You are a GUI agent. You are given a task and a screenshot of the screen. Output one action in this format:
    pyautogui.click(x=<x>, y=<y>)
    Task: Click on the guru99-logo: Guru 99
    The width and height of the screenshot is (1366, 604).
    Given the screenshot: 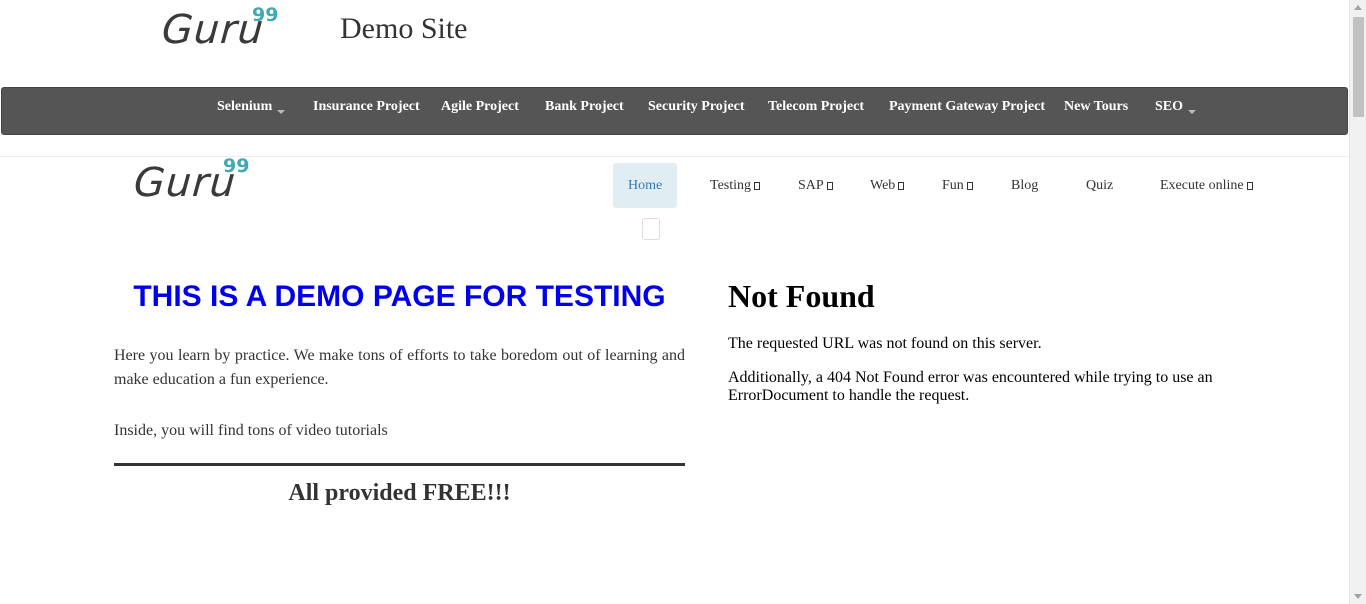 What is the action you would take?
    pyautogui.click(x=219, y=30)
    